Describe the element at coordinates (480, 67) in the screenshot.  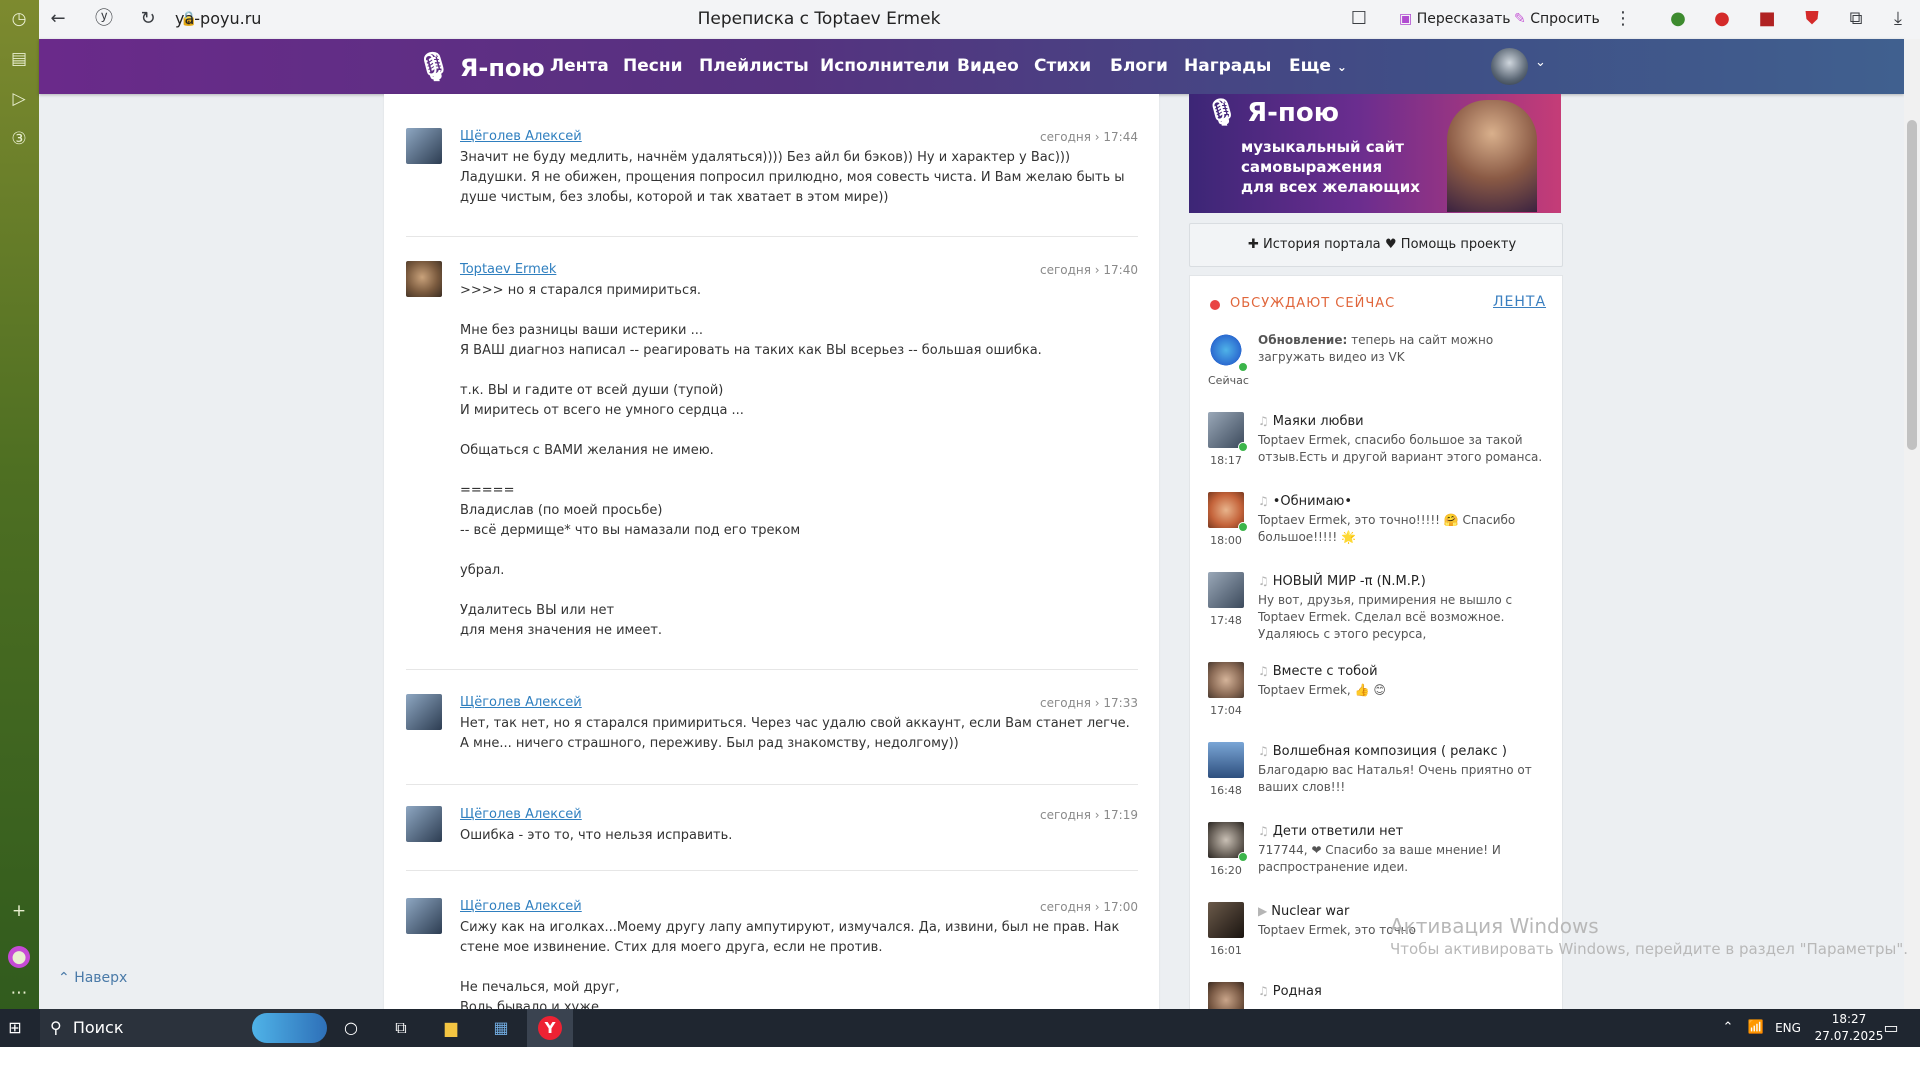
I see `site-logo: 🎙 Я-пою` at that location.